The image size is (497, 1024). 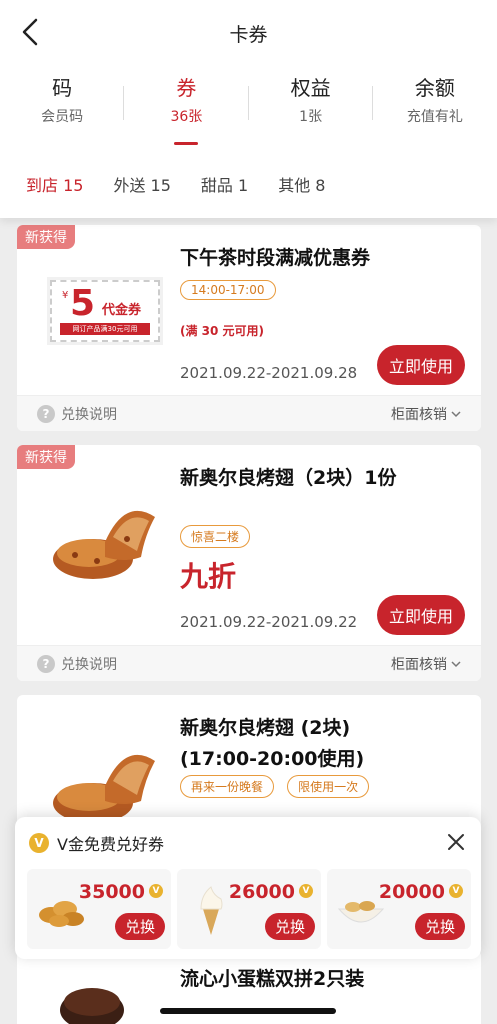 I want to click on coupon-title: 新奥尔良烤翅（2块）1份, so click(x=288, y=478).